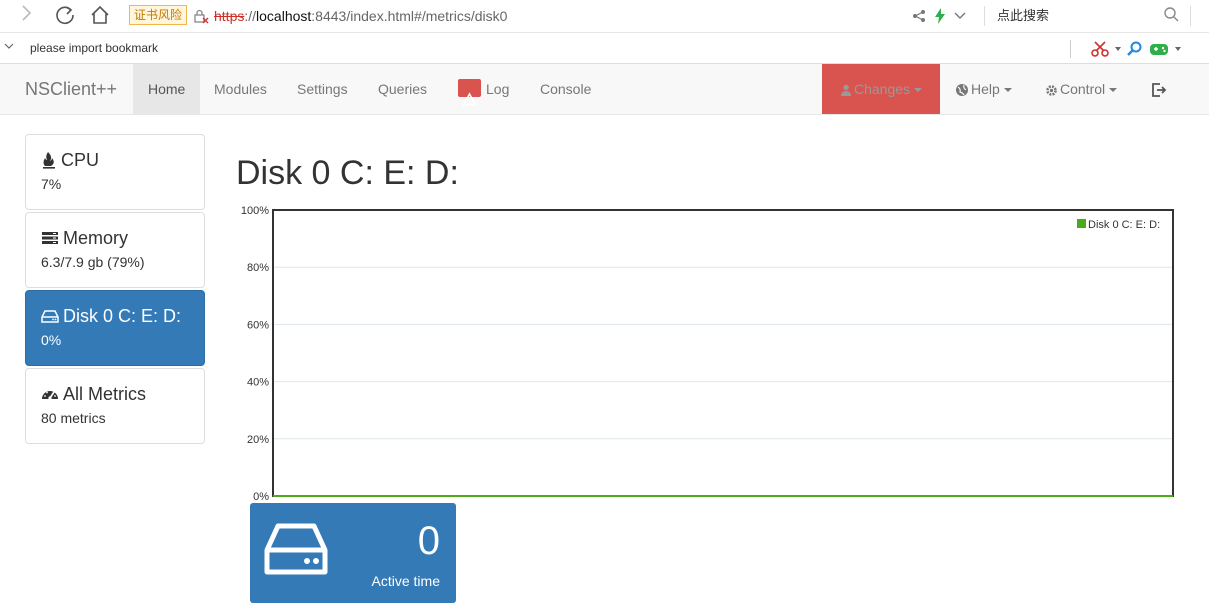 Image resolution: width=1209 pixels, height=614 pixels. I want to click on active-time-tile: 0 Active time, so click(353, 553).